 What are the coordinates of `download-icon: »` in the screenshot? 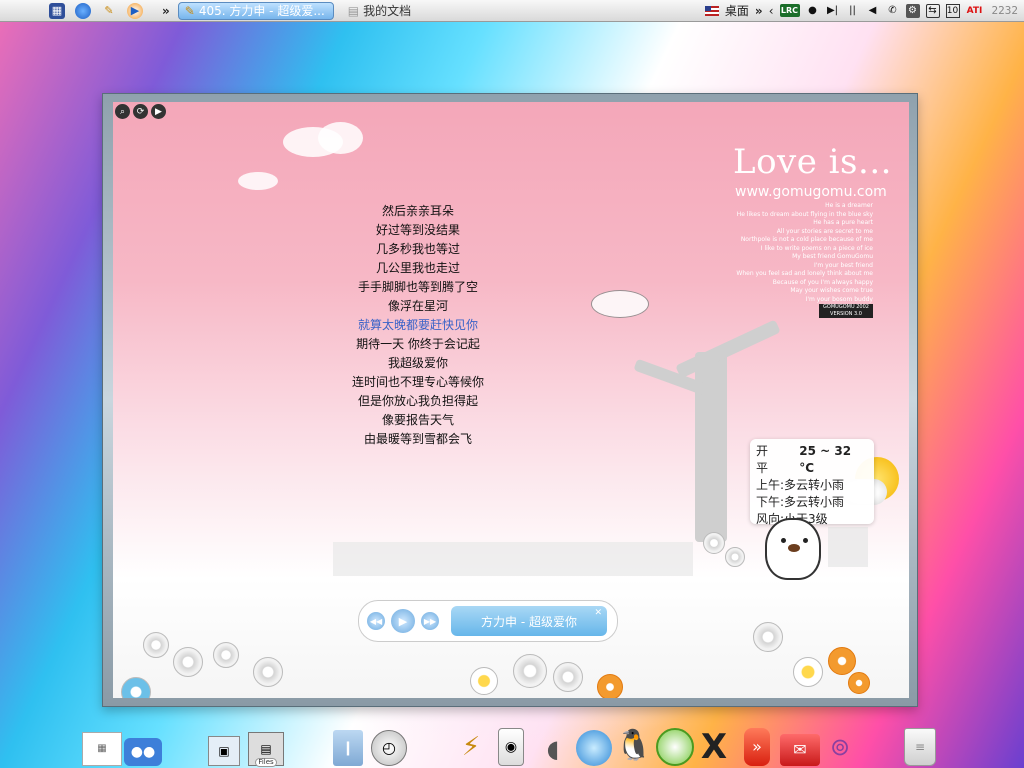 It's located at (757, 747).